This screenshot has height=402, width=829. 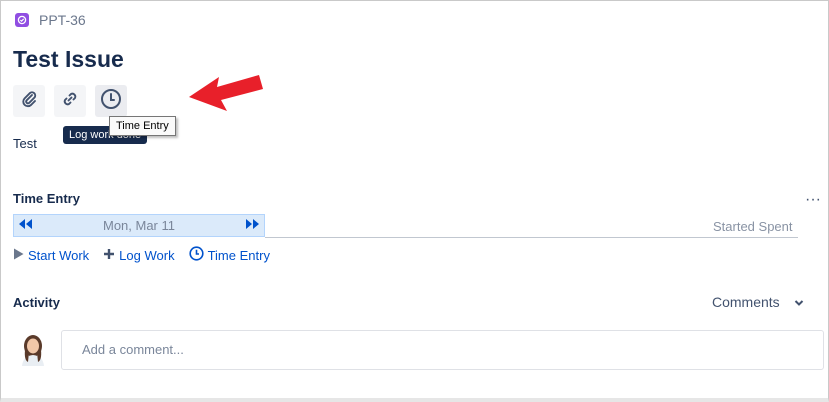 I want to click on start-work-button: Start Work, so click(x=51, y=255).